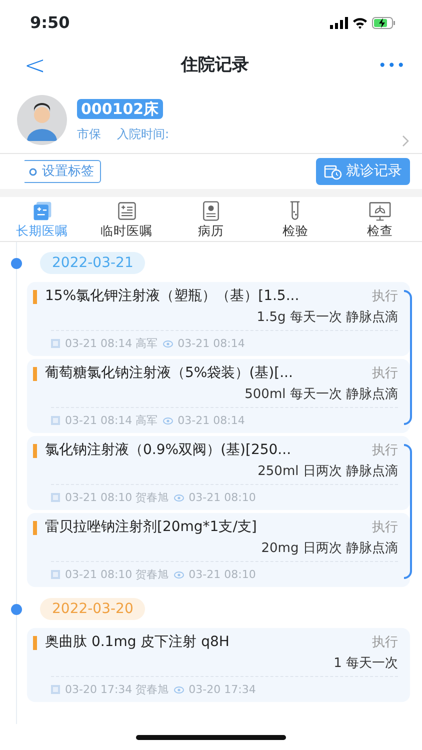  I want to click on tab: 病历, so click(211, 219).